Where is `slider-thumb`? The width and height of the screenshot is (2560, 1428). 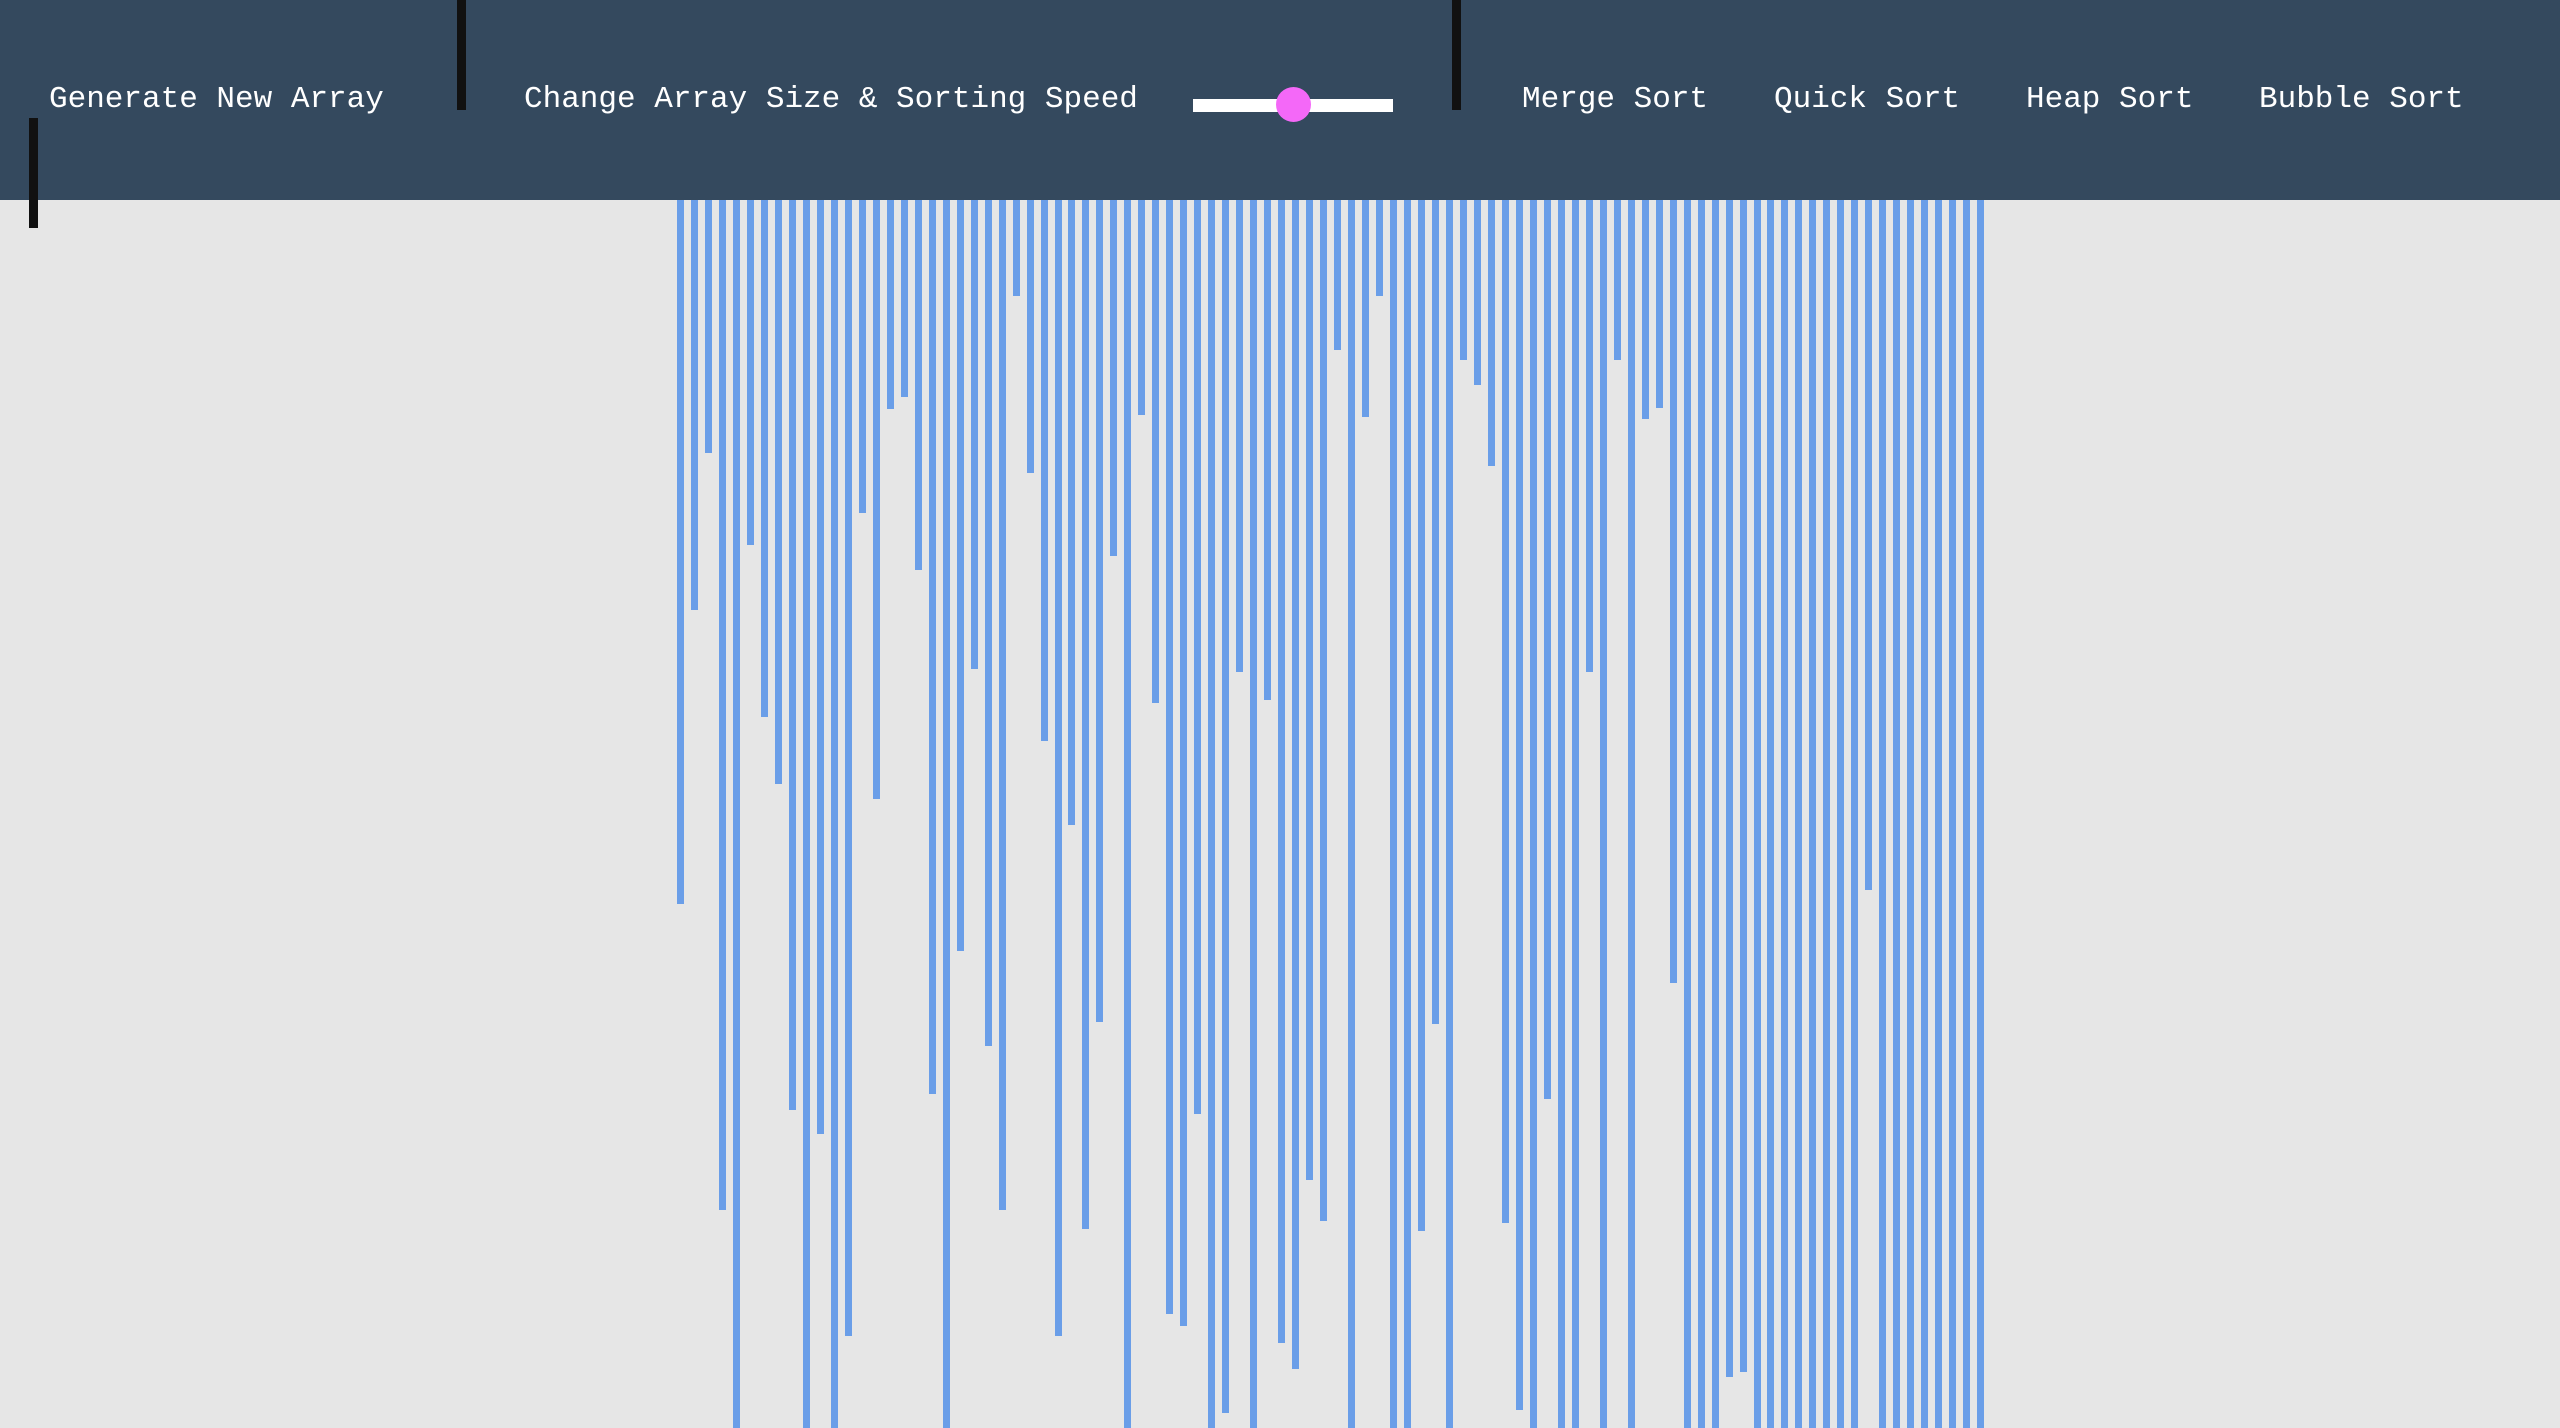 slider-thumb is located at coordinates (1293, 104).